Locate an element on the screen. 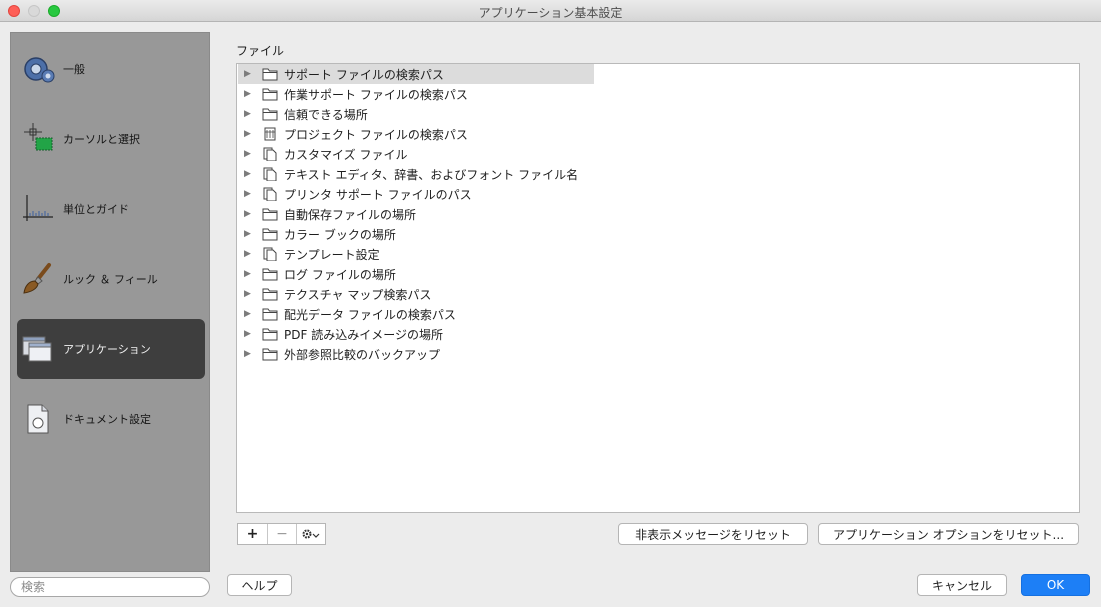 Image resolution: width=1101 pixels, height=607 pixels. sidebar-item-general: 一般 is located at coordinates (111, 69).